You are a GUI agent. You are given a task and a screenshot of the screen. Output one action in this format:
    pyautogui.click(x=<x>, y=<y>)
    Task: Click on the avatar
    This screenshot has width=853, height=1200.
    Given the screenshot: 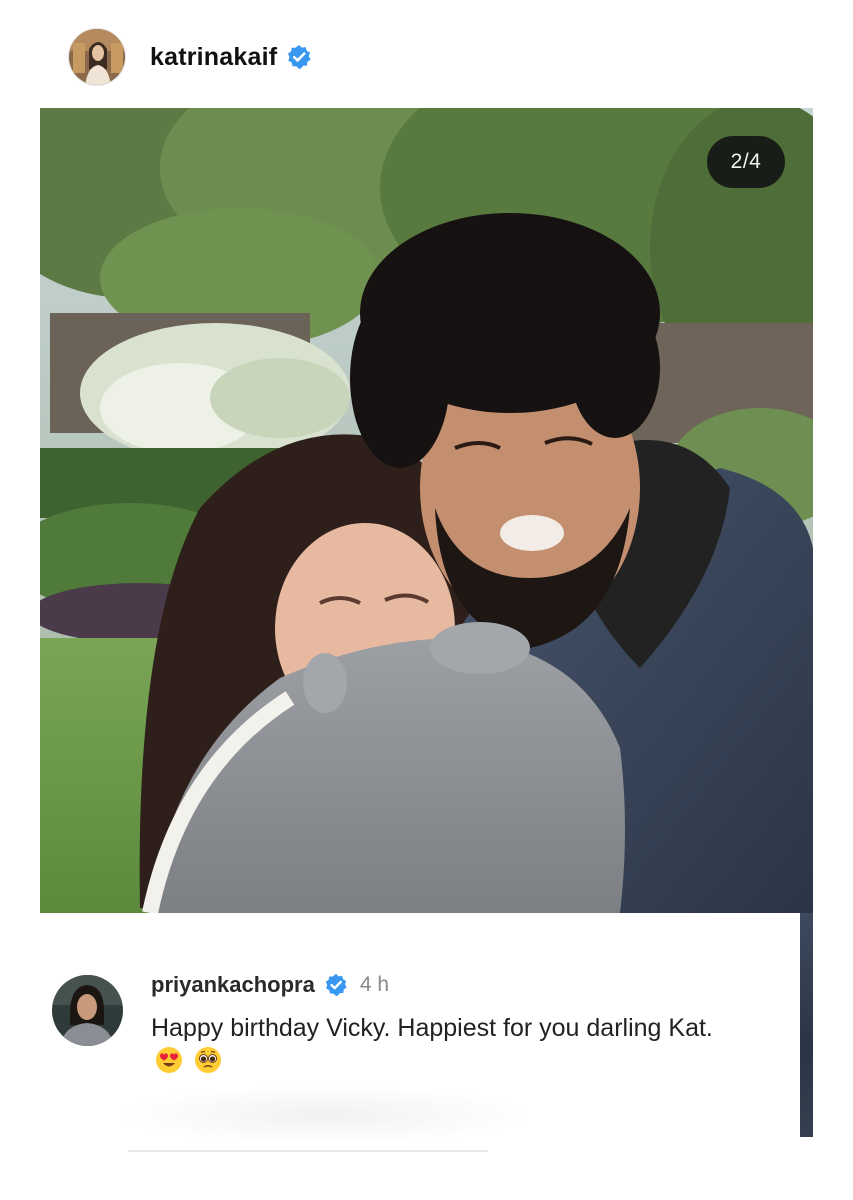 What is the action you would take?
    pyautogui.click(x=97, y=57)
    